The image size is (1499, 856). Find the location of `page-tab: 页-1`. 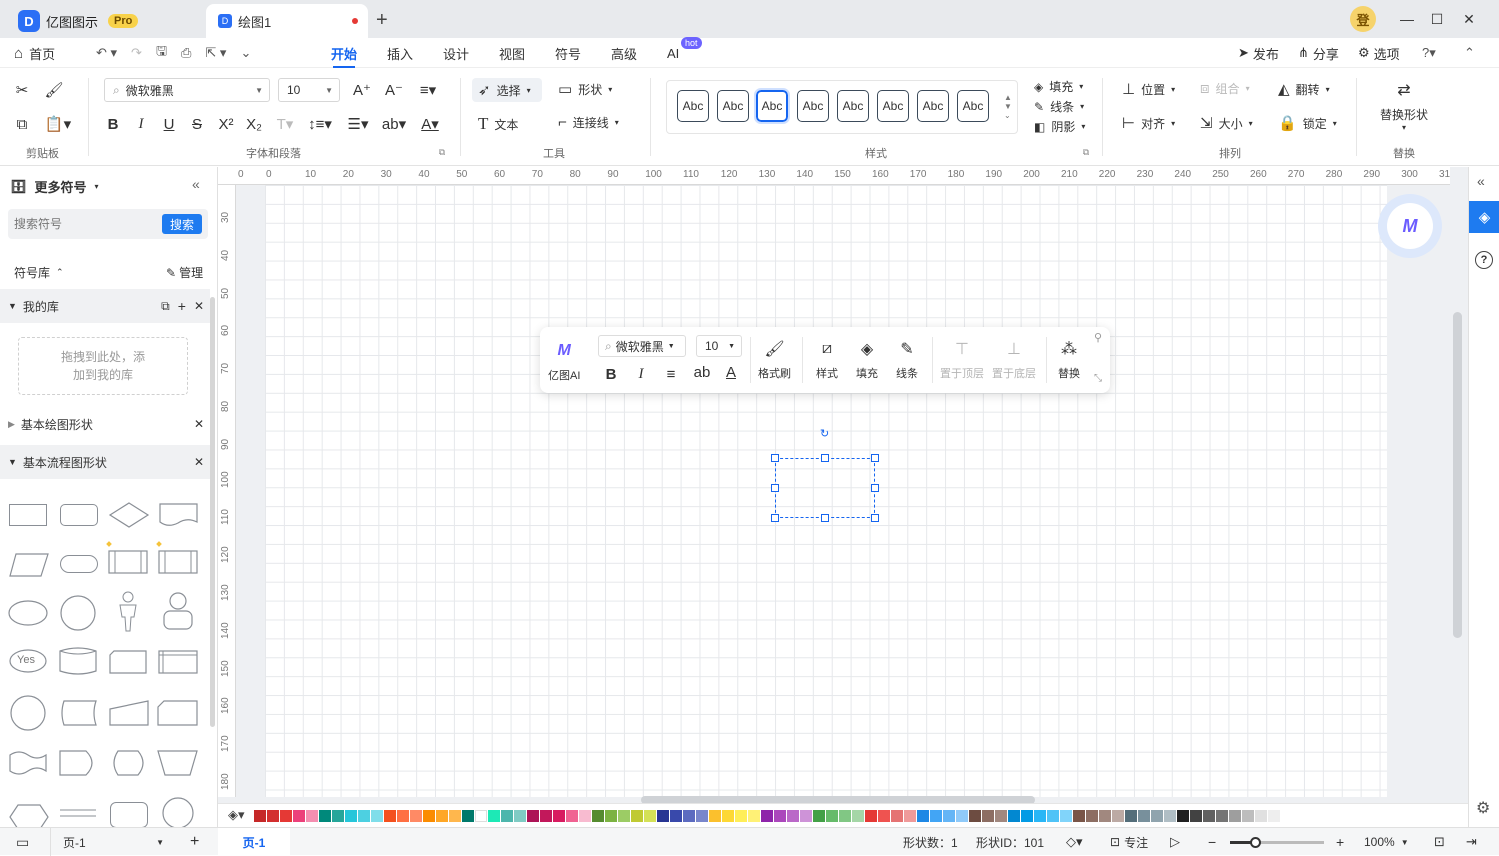

page-tab: 页-1 is located at coordinates (254, 842).